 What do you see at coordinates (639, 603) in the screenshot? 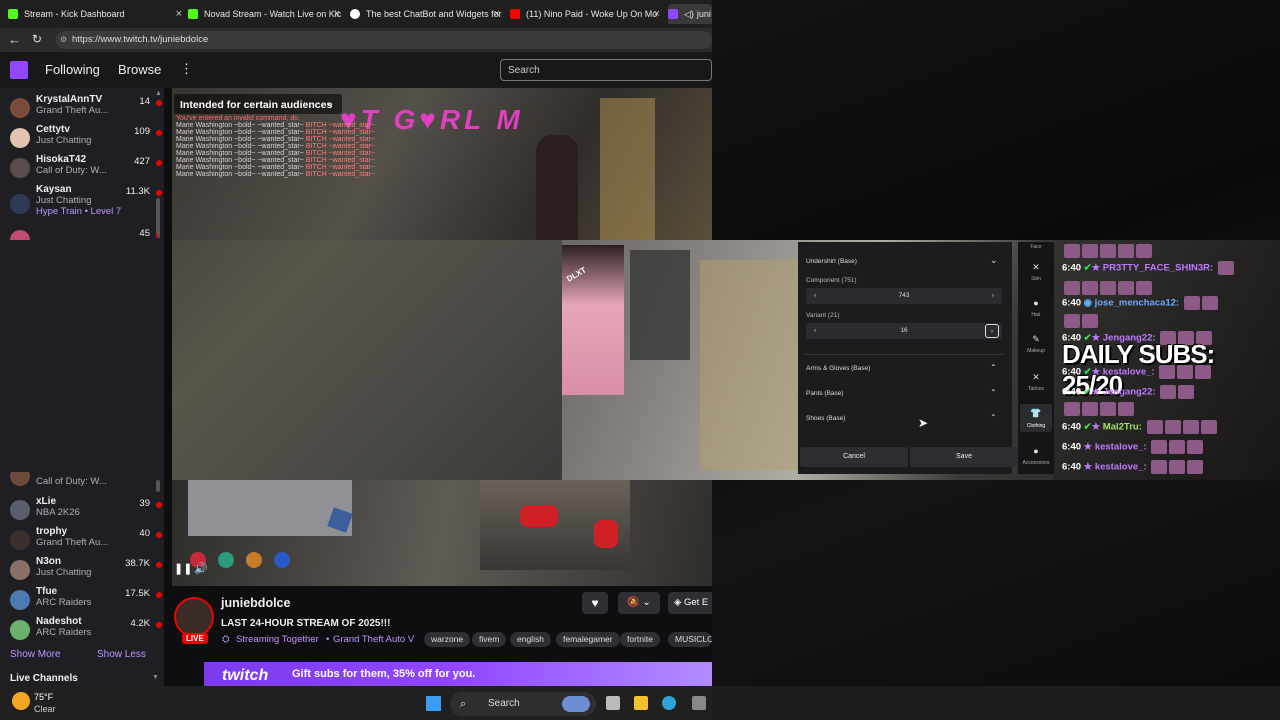
I see `notifications-button: 🔕 ⌄` at bounding box center [639, 603].